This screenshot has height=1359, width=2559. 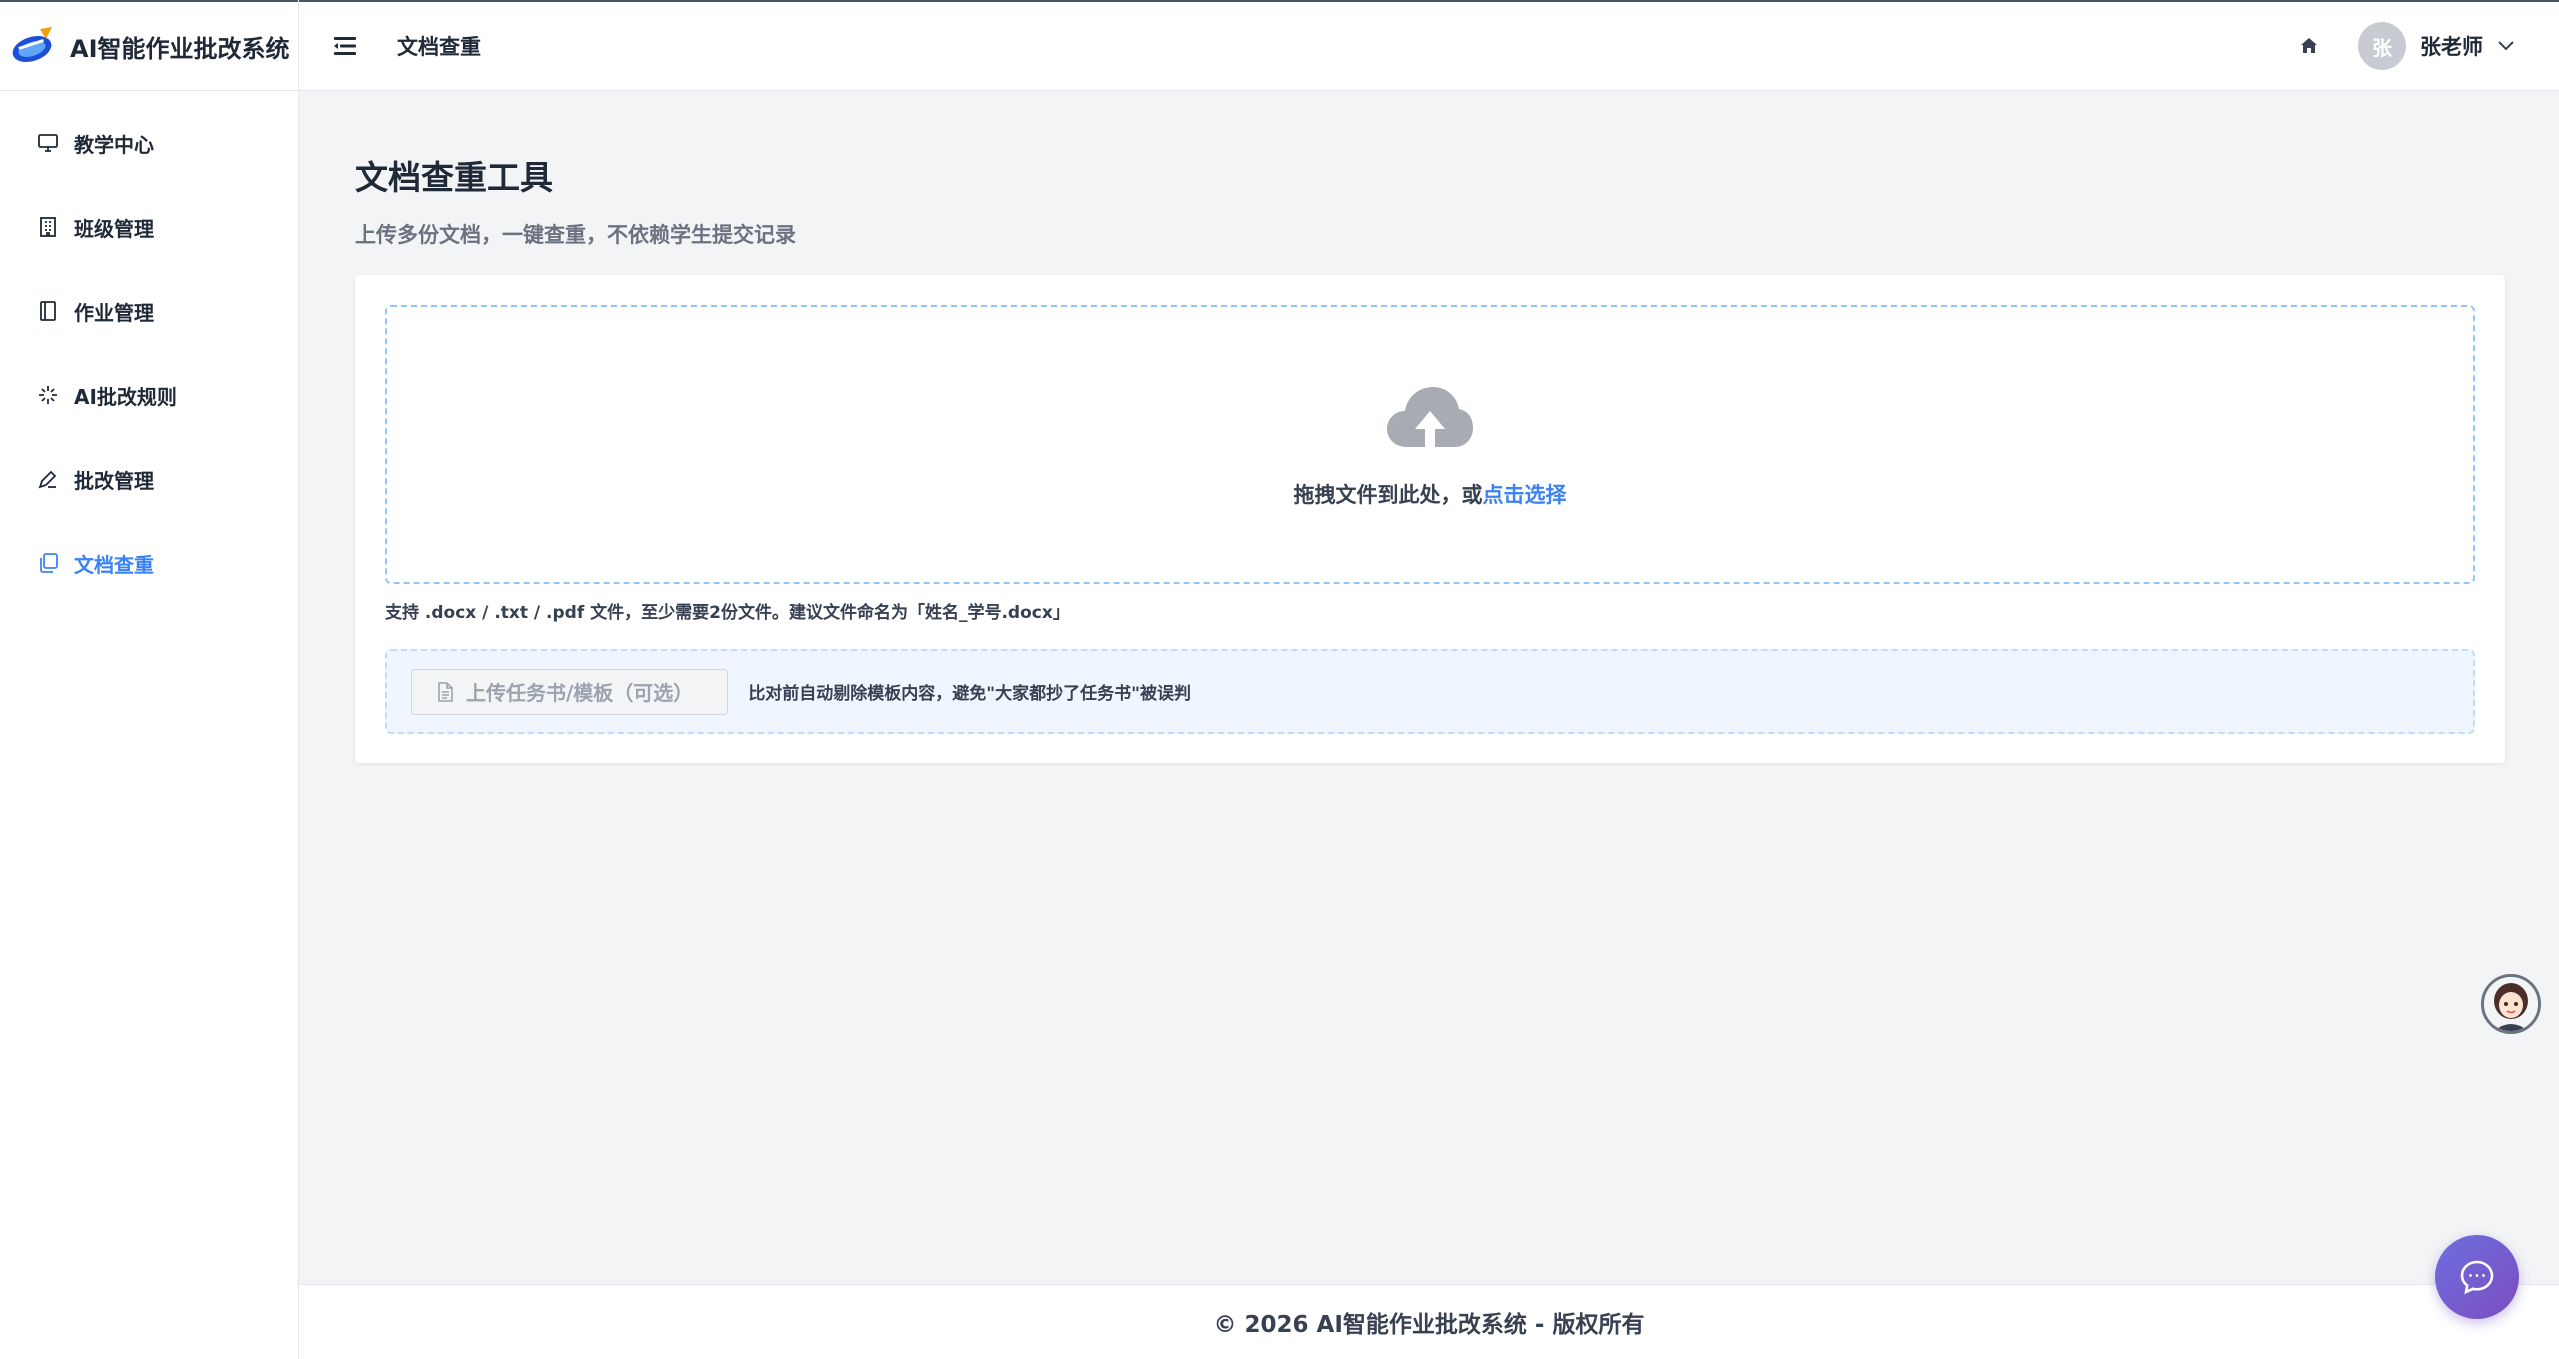 I want to click on top-header: 文档查重 张 张老师, so click(x=1429, y=45).